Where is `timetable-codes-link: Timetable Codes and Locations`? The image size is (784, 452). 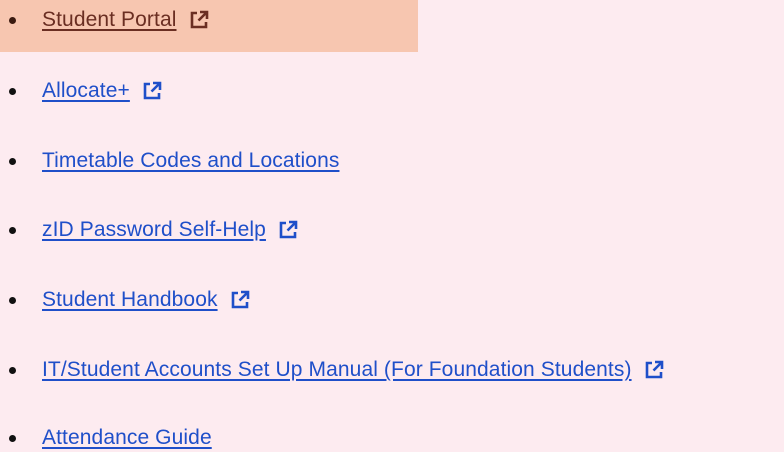 timetable-codes-link: Timetable Codes and Locations is located at coordinates (190, 161).